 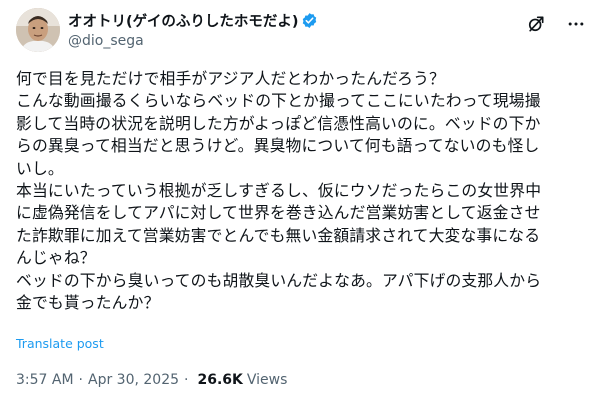 What do you see at coordinates (230, 78) in the screenshot?
I see `tweet-line: 何で目を見ただけで相手がアジア人だとわかったんだろう？` at bounding box center [230, 78].